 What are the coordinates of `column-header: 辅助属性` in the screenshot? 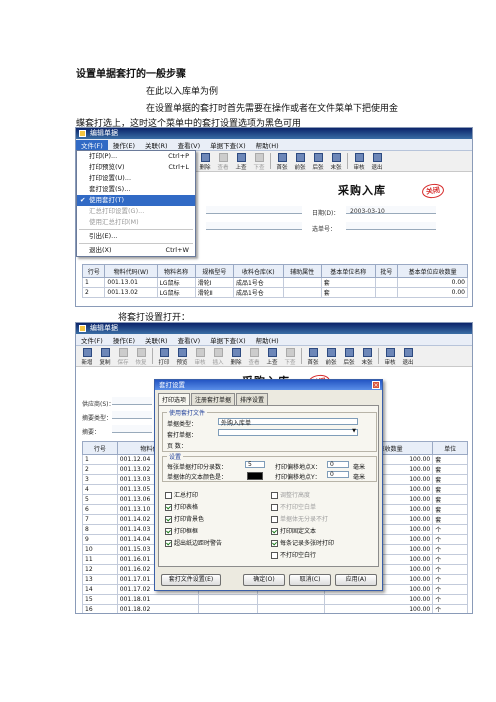 It's located at (302, 271).